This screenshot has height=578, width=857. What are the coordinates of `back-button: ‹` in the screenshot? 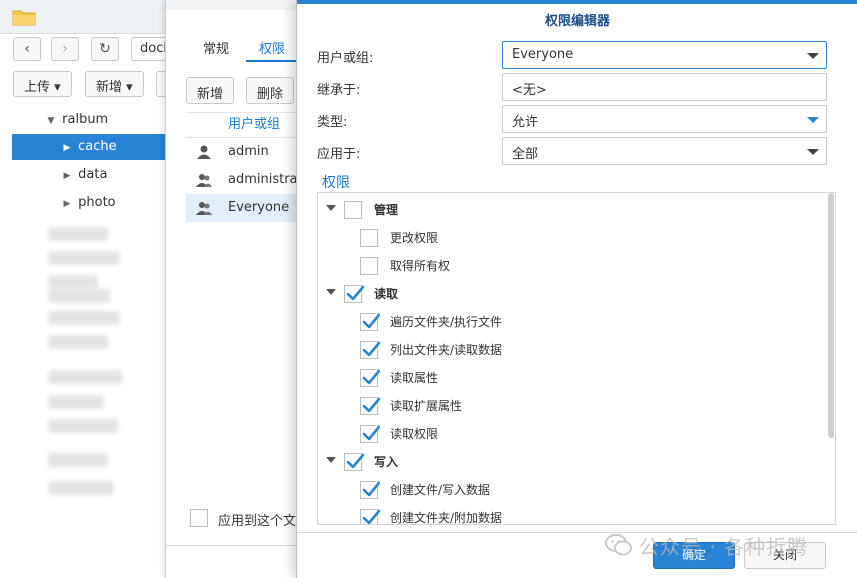 It's located at (27, 49).